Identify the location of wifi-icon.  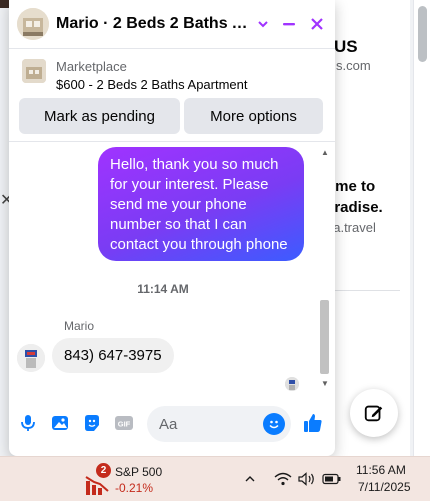
(283, 479).